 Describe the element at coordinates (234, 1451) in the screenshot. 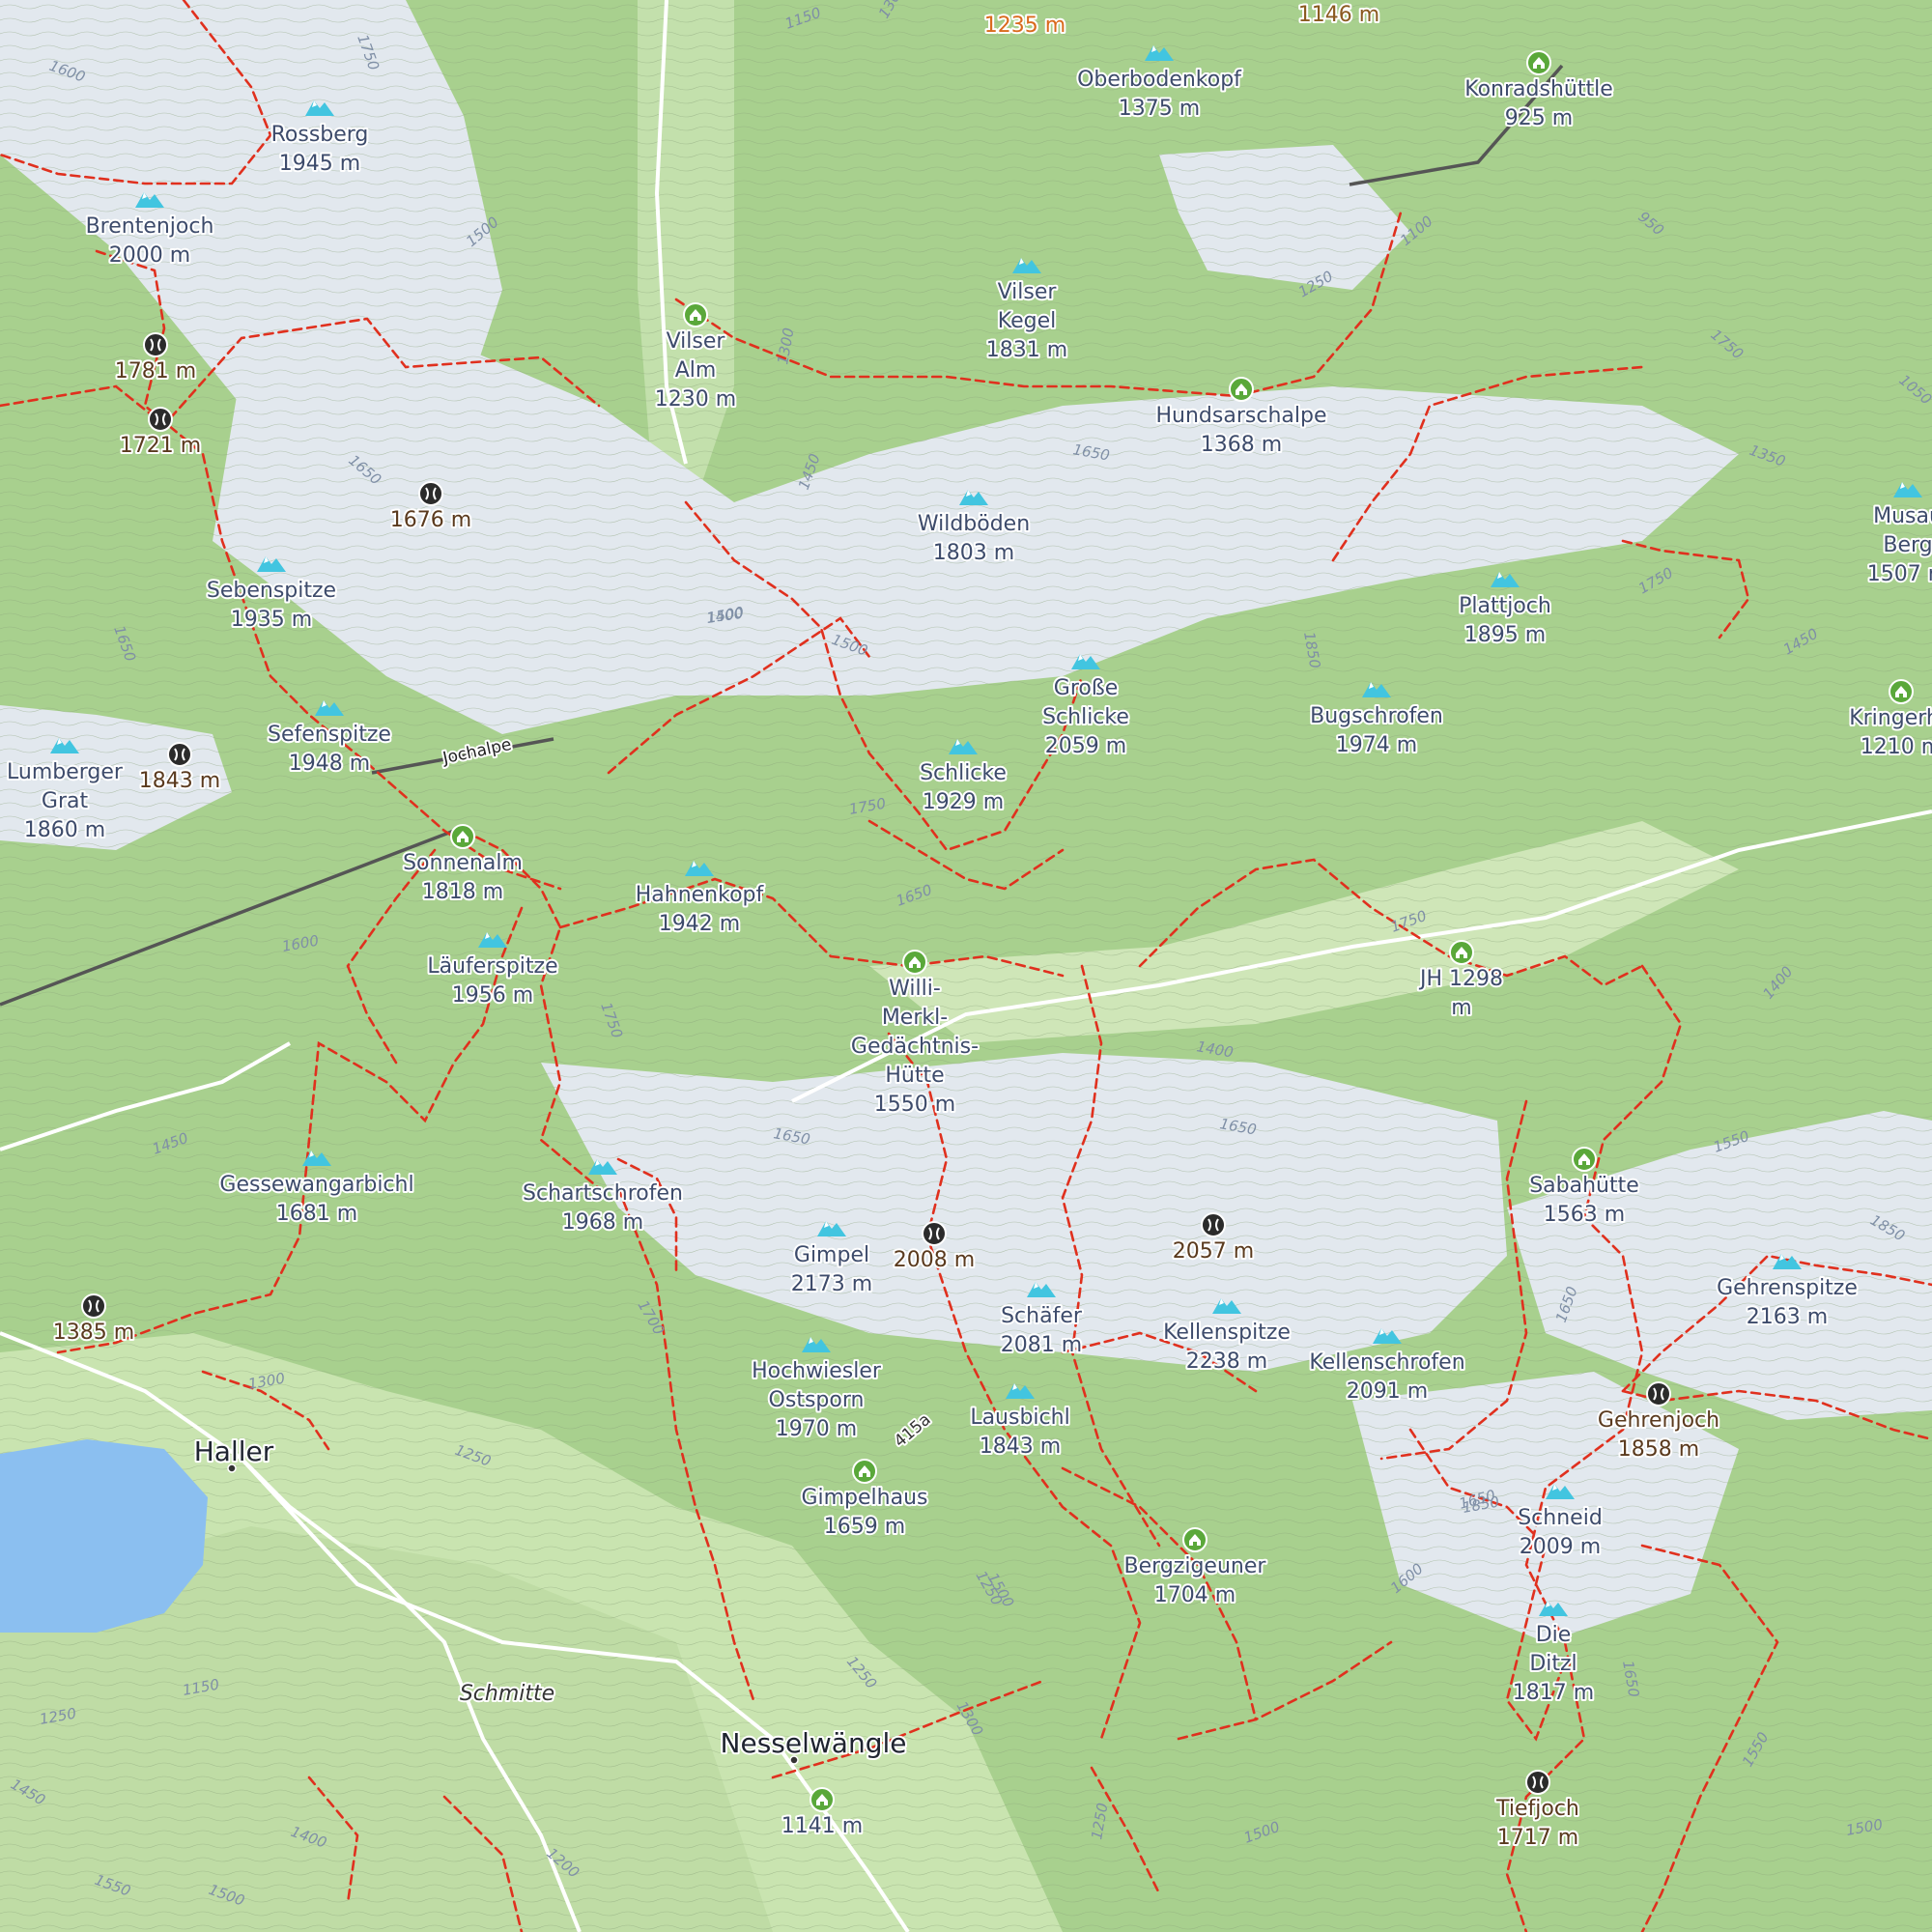

I see `town-label-haller: Haller` at that location.